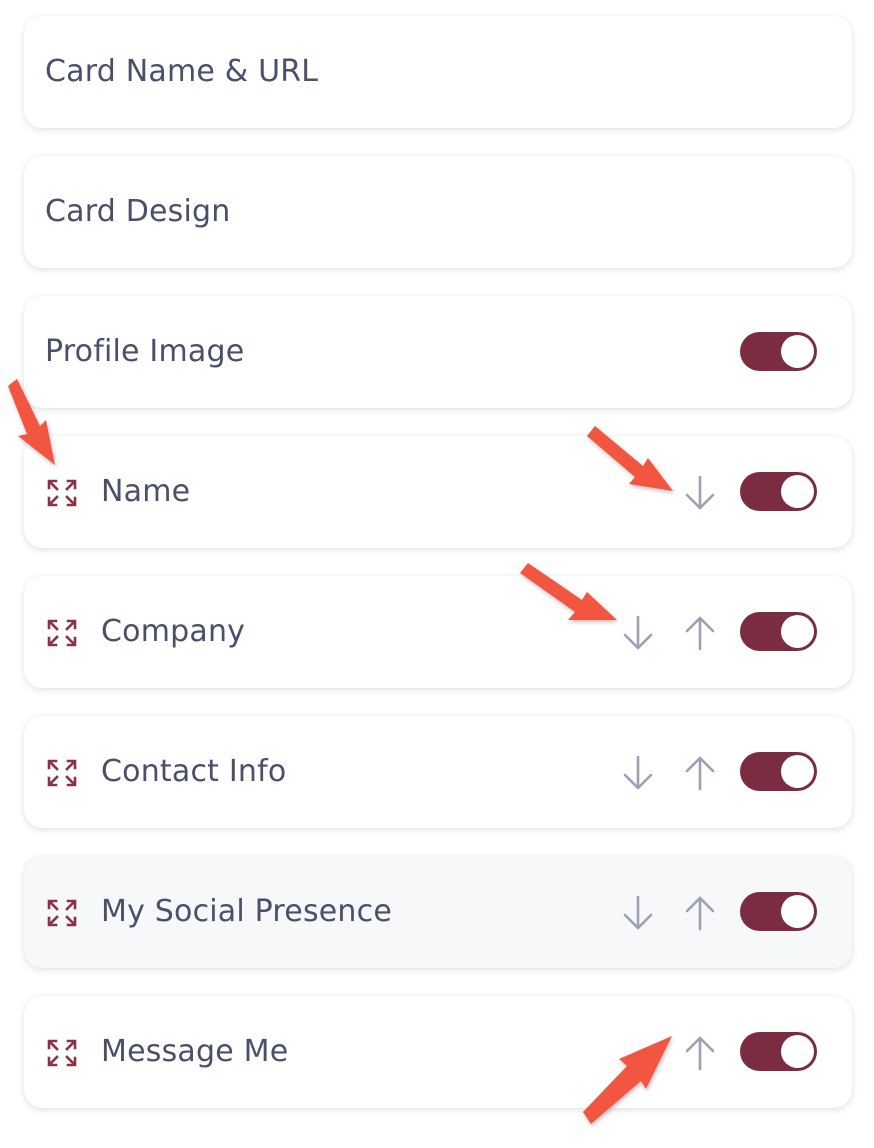 The image size is (874, 1148). What do you see at coordinates (778, 1051) in the screenshot?
I see `message-me-toggle` at bounding box center [778, 1051].